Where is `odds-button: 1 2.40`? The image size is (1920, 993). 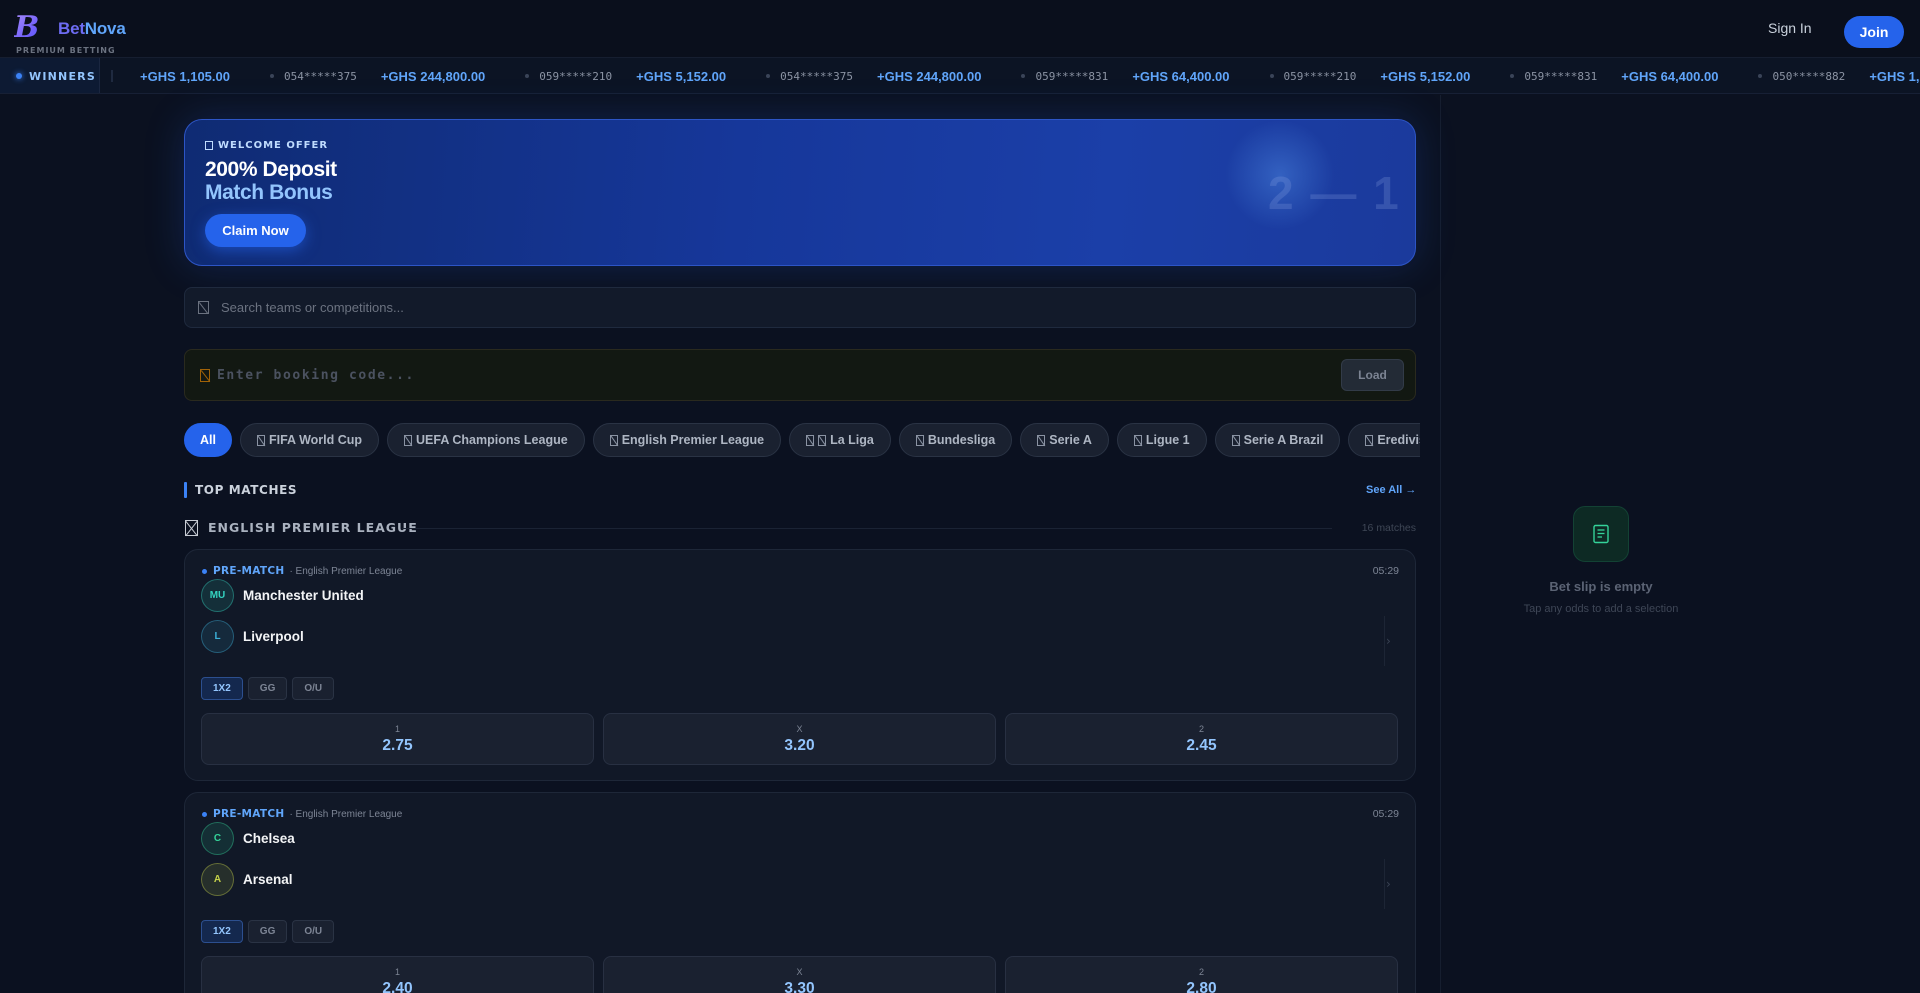
odds-button: 1 2.40 is located at coordinates (397, 974).